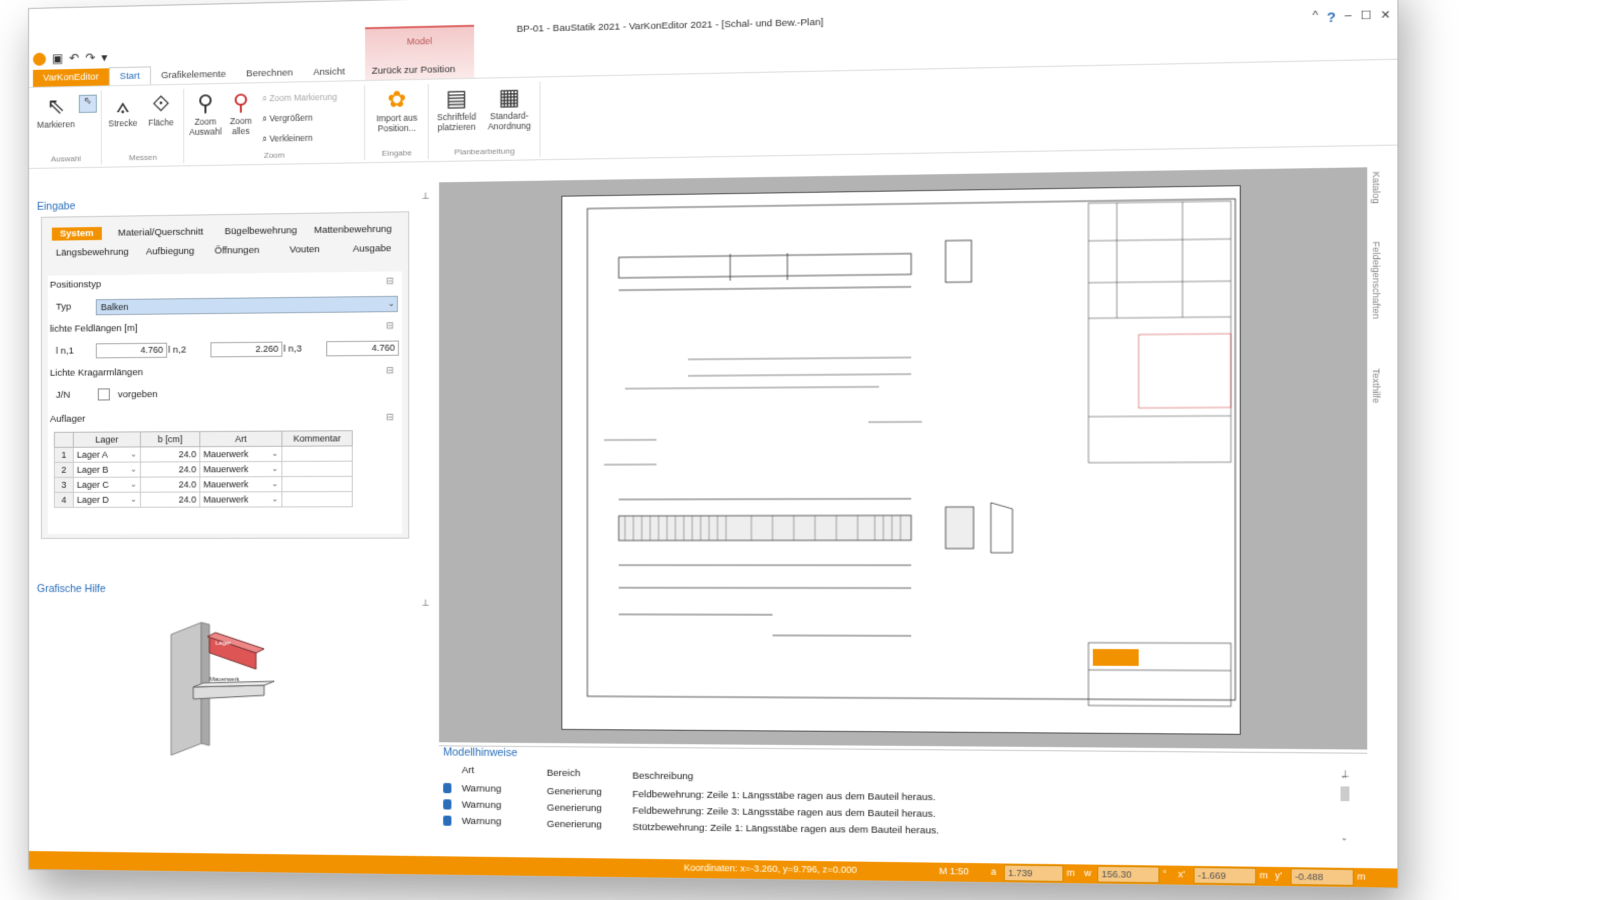 This screenshot has height=900, width=1600. I want to click on table-row: 2 Lager B ⌄ 24.0 Mauerwerk ⌄, so click(203, 469).